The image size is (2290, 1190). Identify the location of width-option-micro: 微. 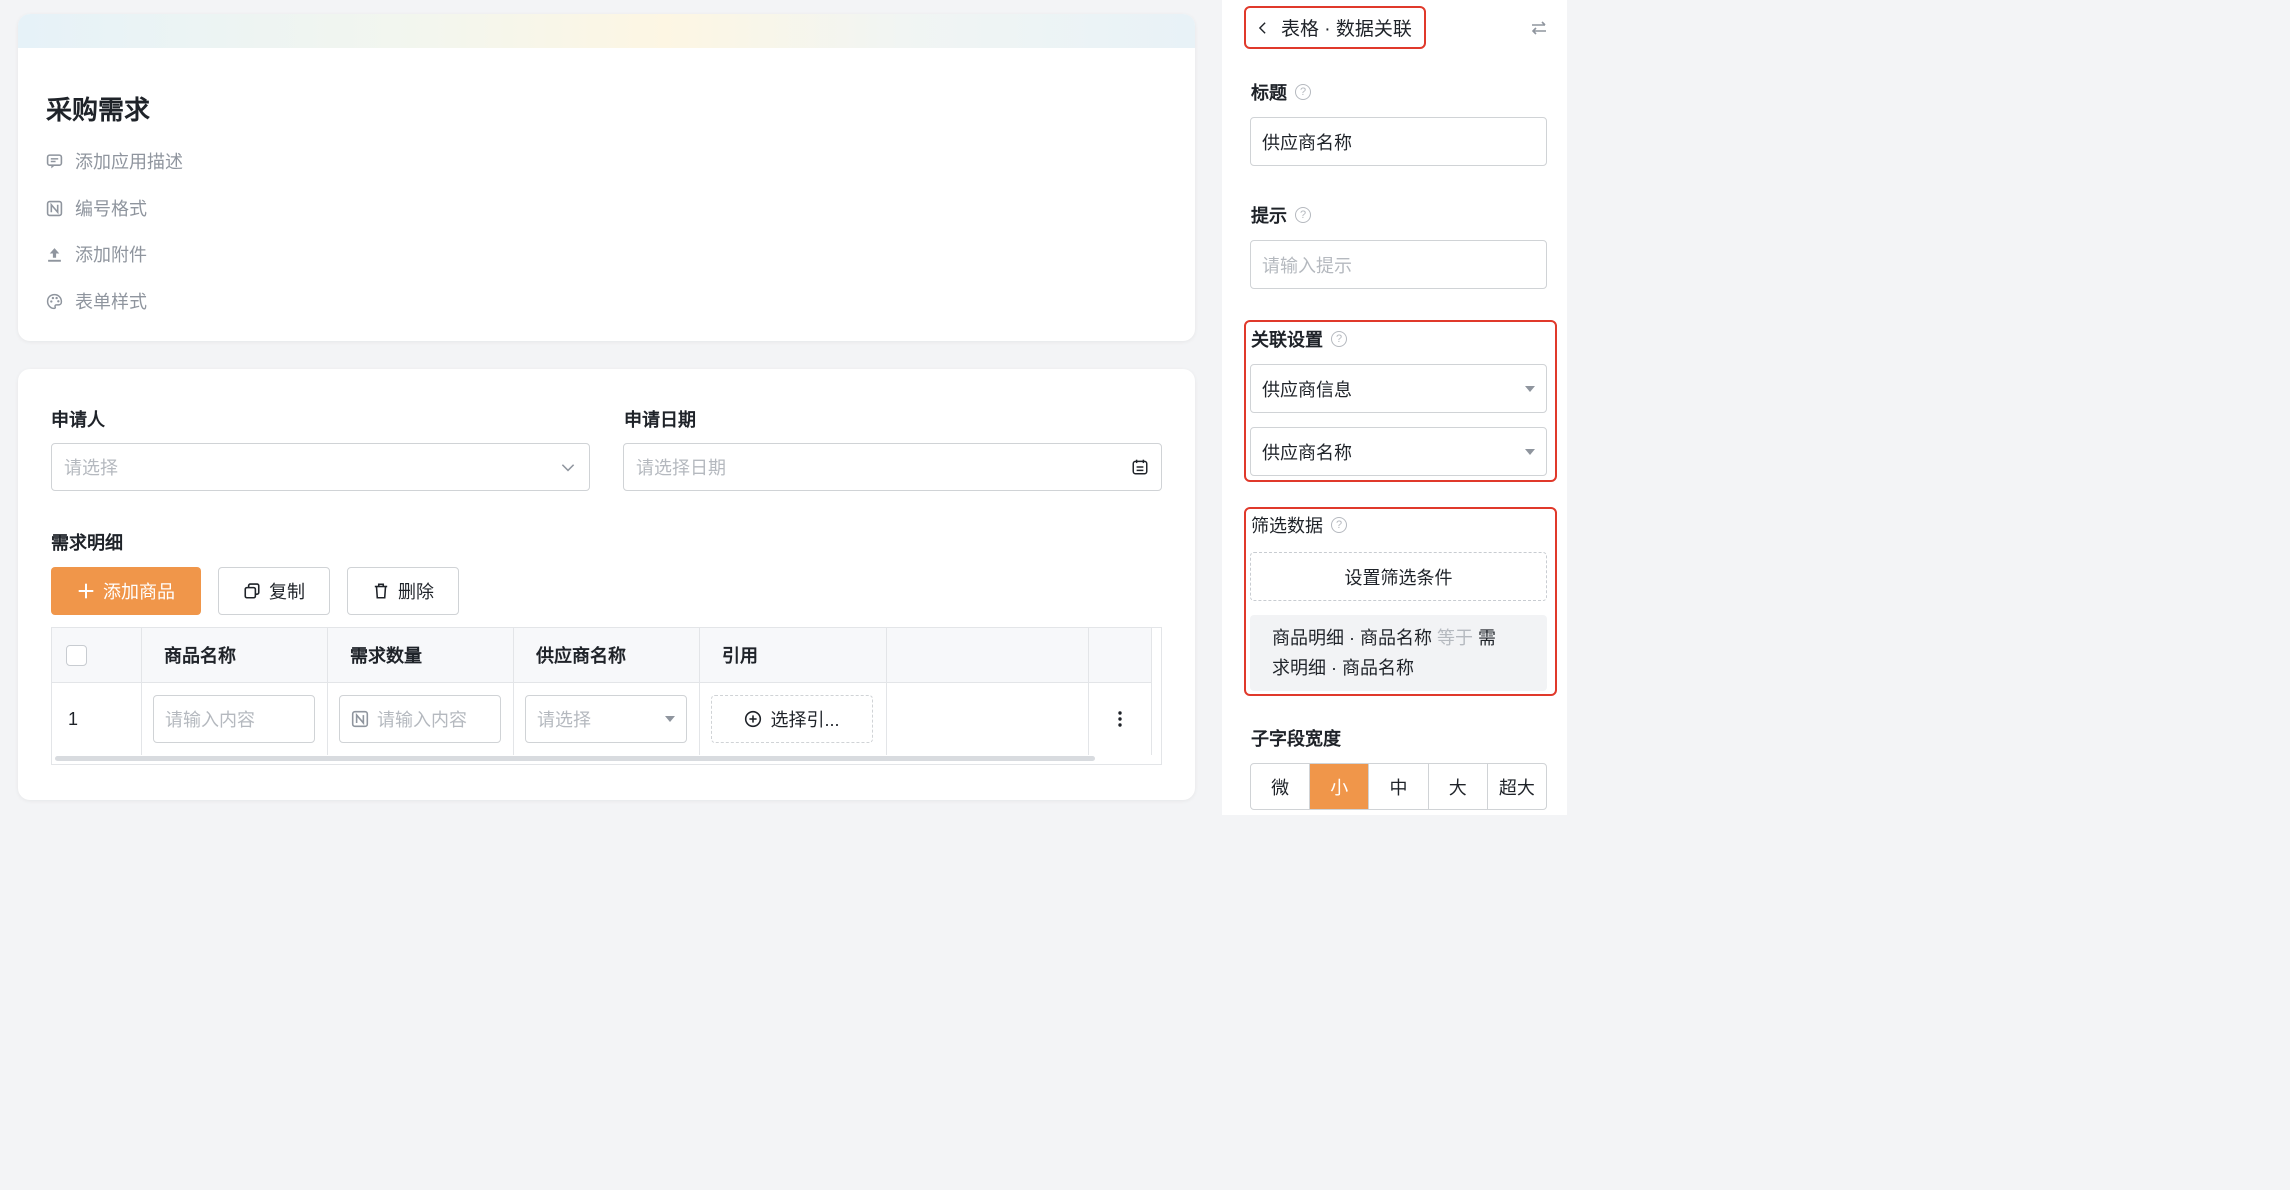
(1281, 786).